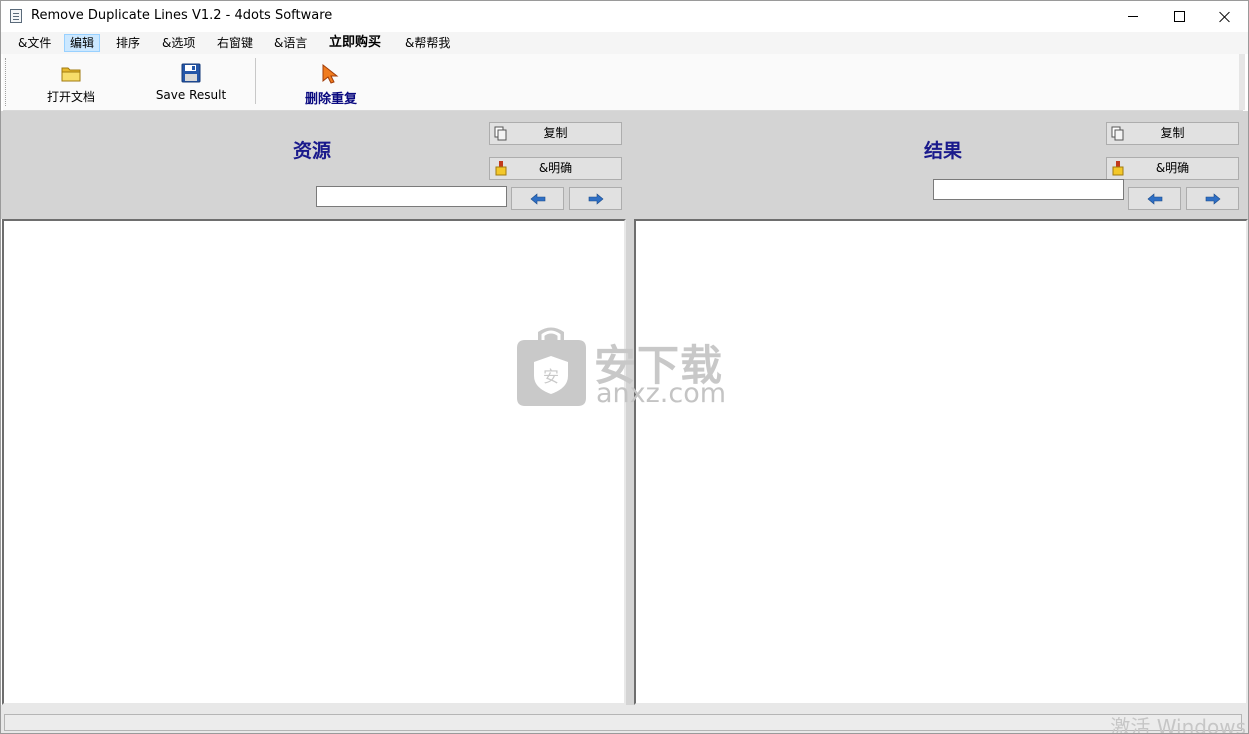 The image size is (1249, 734). I want to click on remove-duplicates-label: 删除重复, so click(330, 99).